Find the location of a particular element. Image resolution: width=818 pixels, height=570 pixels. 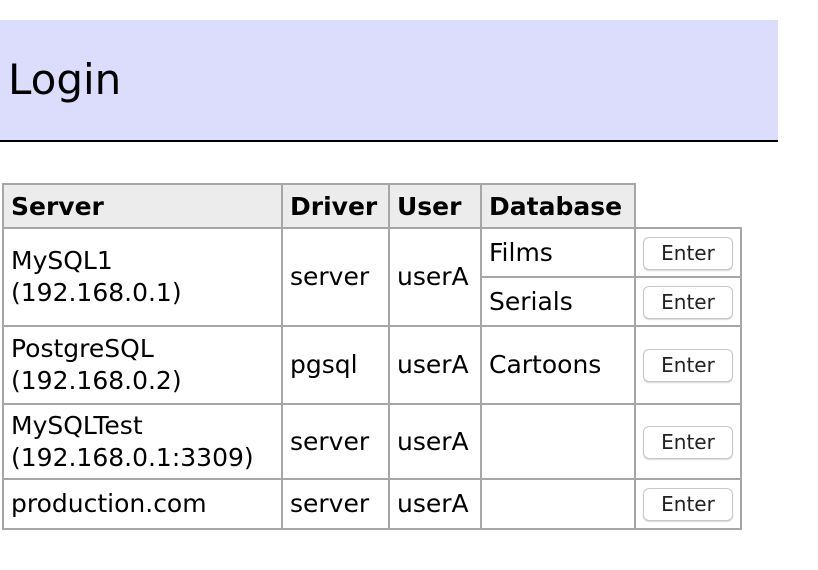

table-row: production.com server userA Enter is located at coordinates (372, 504).